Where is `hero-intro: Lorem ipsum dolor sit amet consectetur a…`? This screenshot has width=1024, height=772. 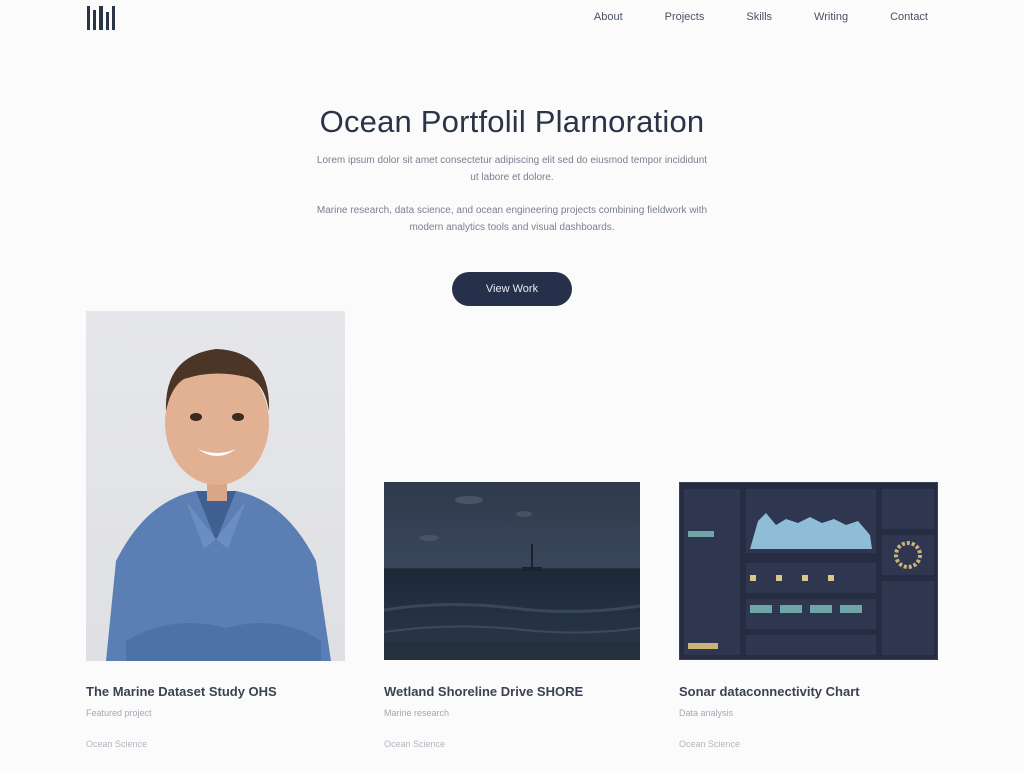
hero-intro: Lorem ipsum dolor sit amet consectetur a… is located at coordinates (512, 169).